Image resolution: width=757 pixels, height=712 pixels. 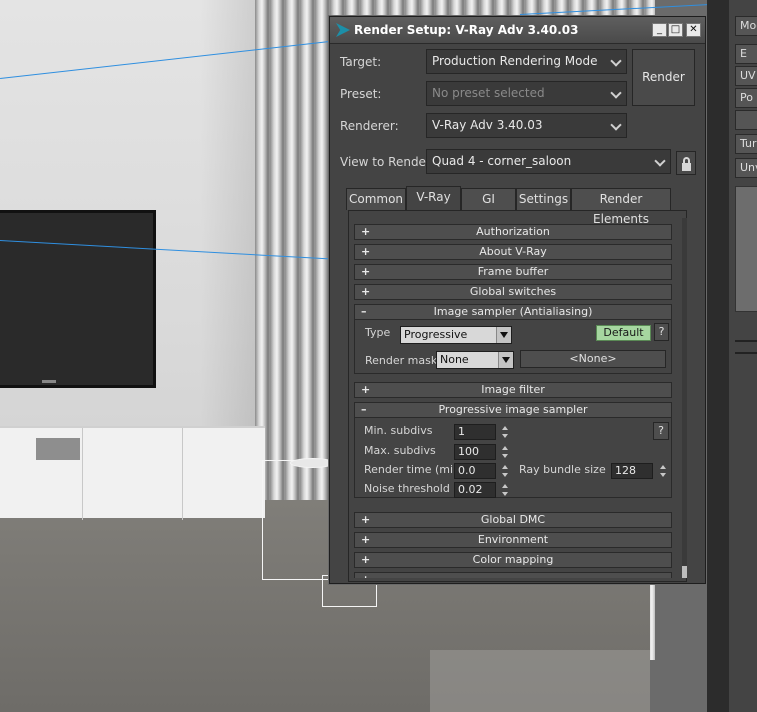 I want to click on panel-separator, so click(x=746, y=353).